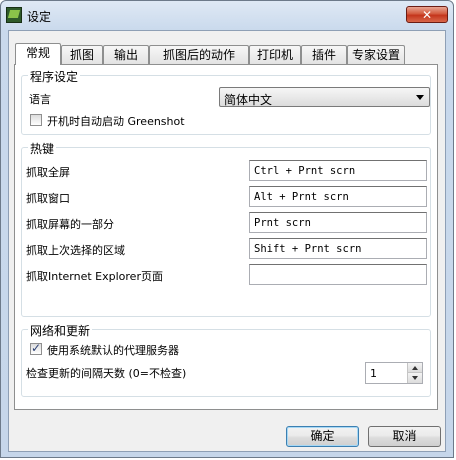 The height and width of the screenshot is (460, 456). I want to click on tab-output: 输出, so click(126, 54).